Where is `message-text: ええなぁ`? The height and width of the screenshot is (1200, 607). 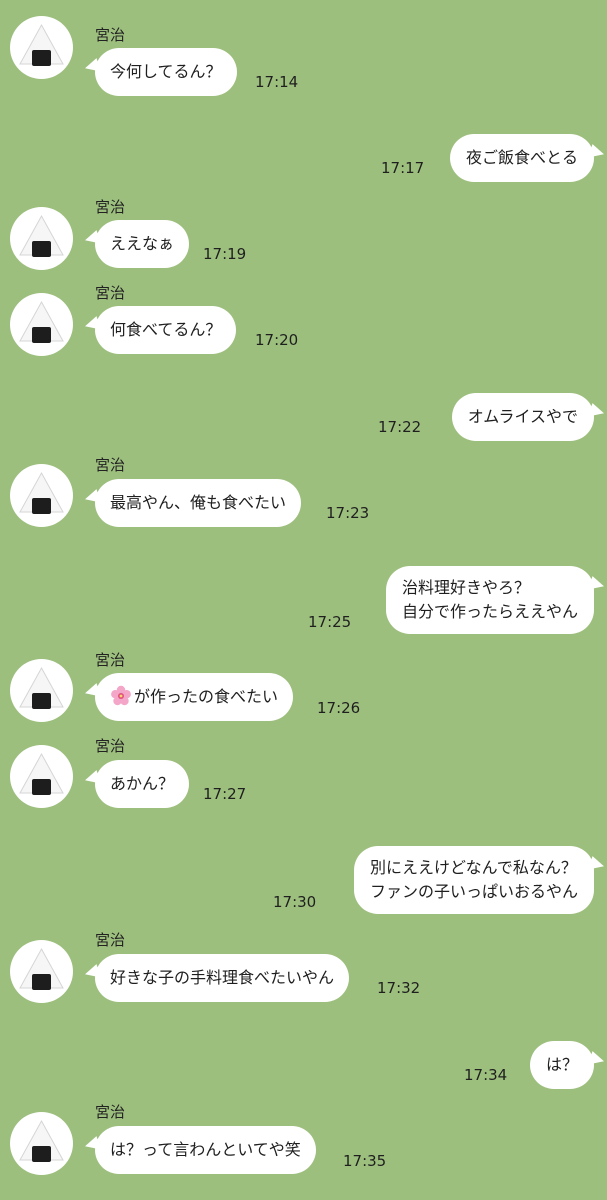
message-text: ええなぁ is located at coordinates (142, 243).